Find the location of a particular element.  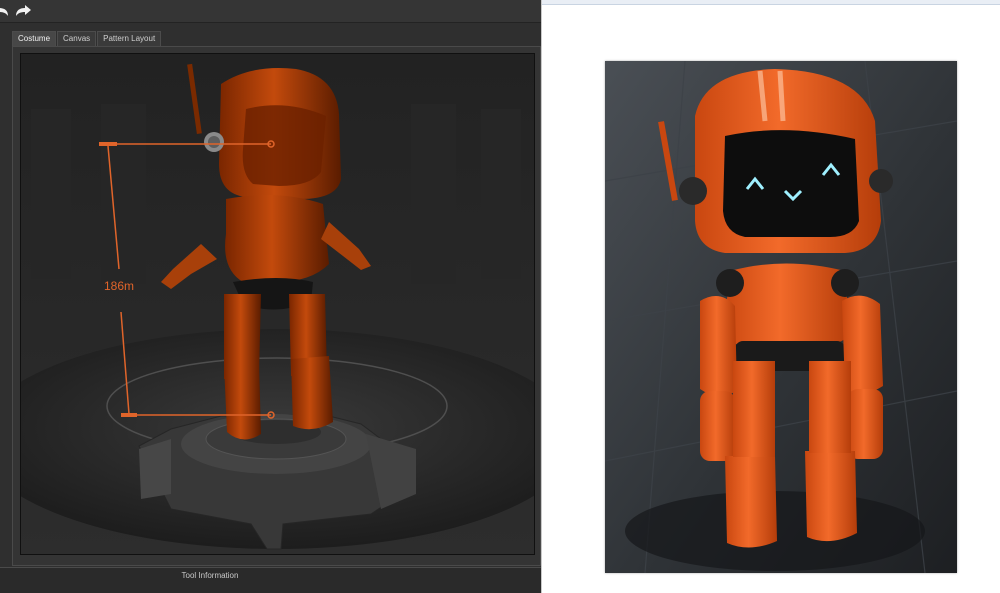

redo-button is located at coordinates (23, 11).